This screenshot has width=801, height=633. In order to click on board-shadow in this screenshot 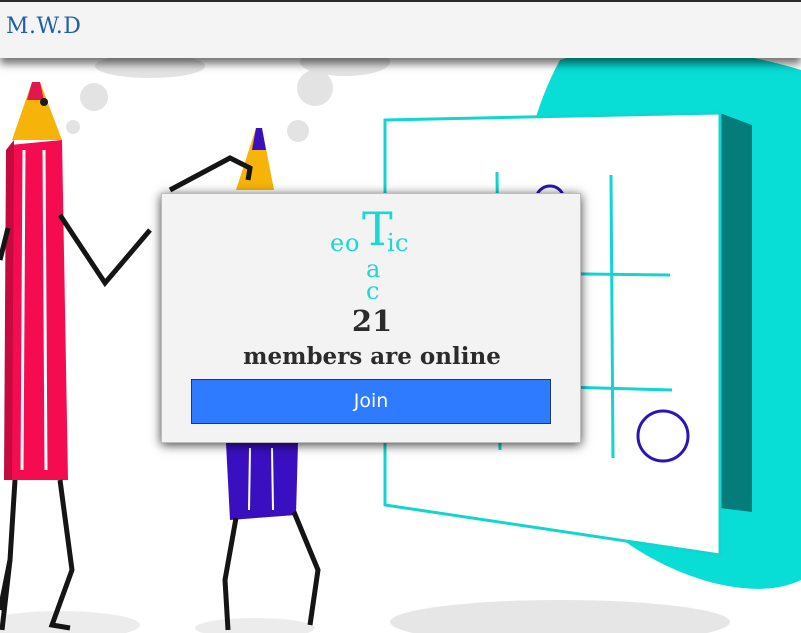, I will do `click(736, 312)`.